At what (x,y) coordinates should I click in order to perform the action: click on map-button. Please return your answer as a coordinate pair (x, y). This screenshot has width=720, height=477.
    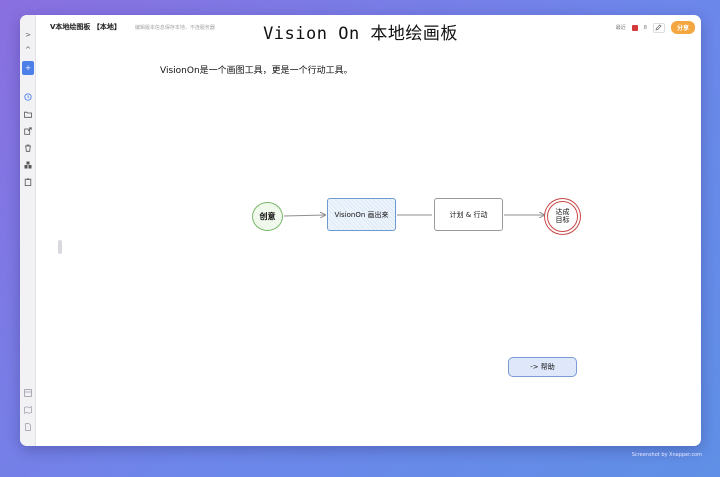
    Looking at the image, I should click on (28, 410).